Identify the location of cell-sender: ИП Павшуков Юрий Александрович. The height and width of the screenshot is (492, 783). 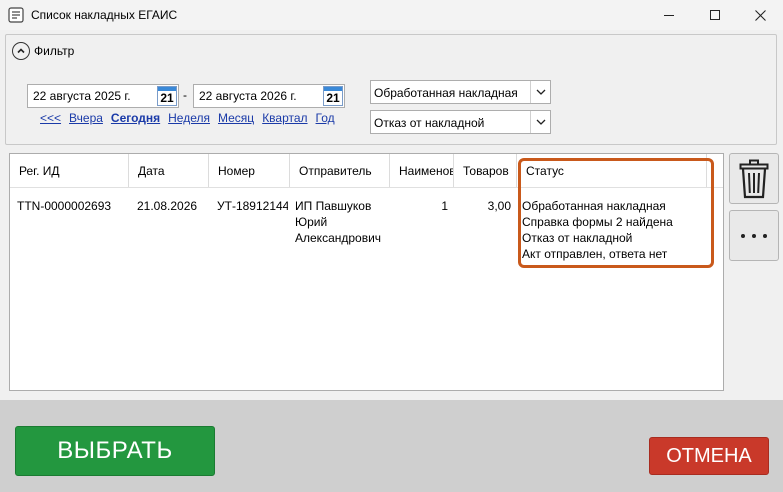
(338, 222).